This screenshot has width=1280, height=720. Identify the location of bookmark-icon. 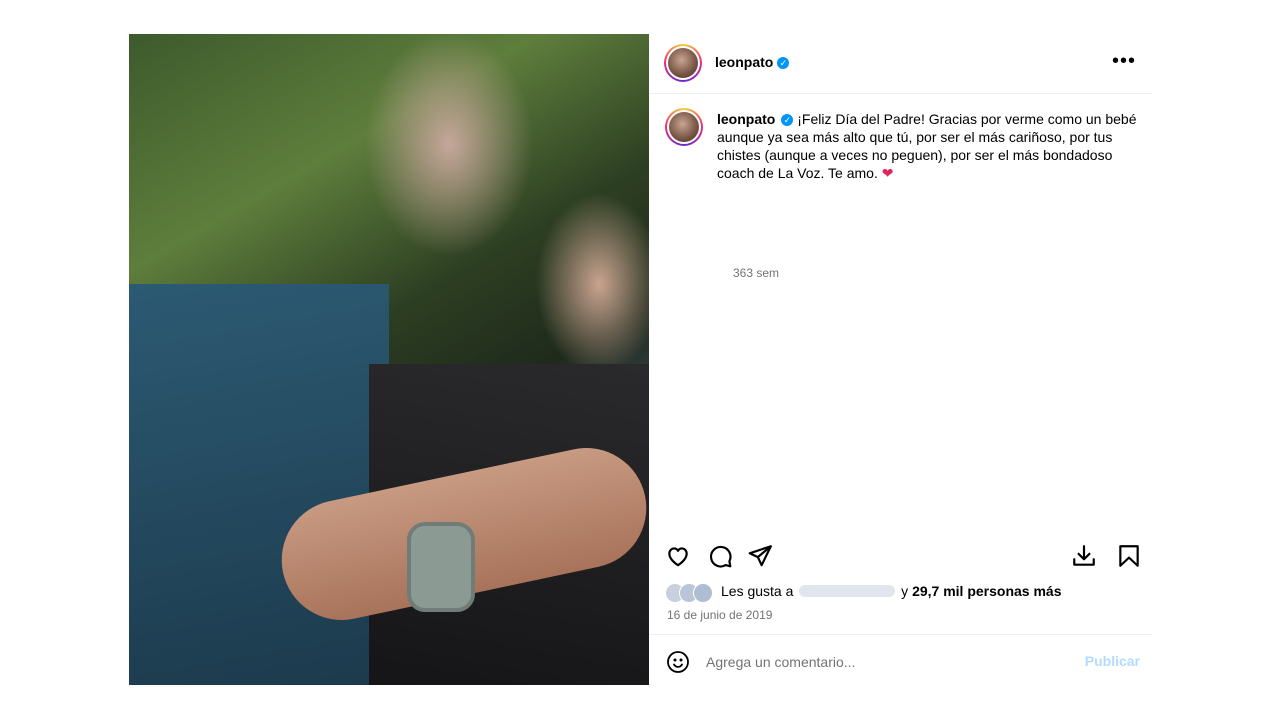
(1130, 557).